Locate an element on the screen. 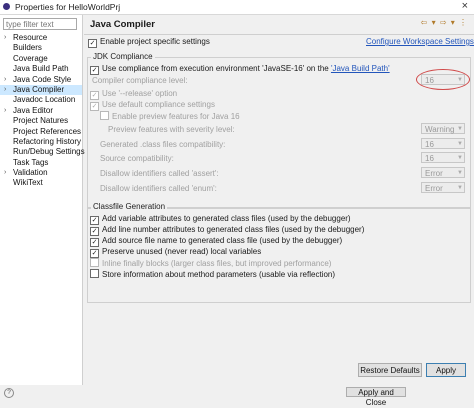 The height and width of the screenshot is (408, 474). use-default-label: Use default compliance settings is located at coordinates (158, 104).